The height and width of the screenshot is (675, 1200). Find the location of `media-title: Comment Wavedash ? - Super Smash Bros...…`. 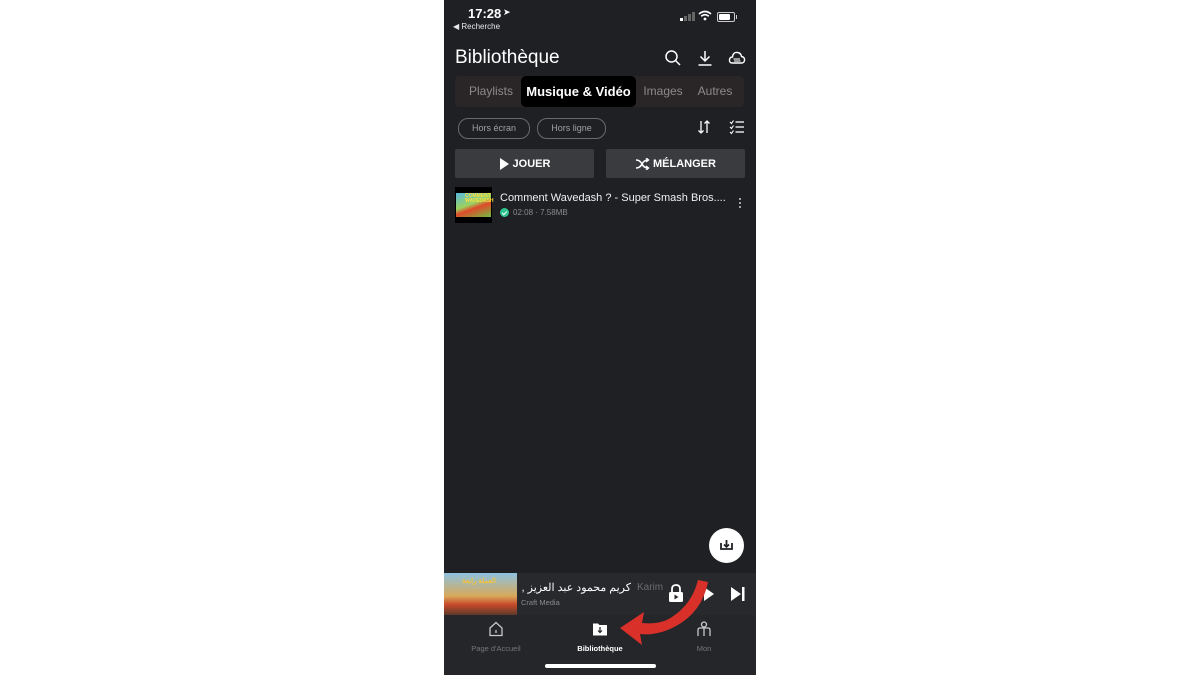

media-title: Comment Wavedash ? - Super Smash Bros...… is located at coordinates (613, 198).